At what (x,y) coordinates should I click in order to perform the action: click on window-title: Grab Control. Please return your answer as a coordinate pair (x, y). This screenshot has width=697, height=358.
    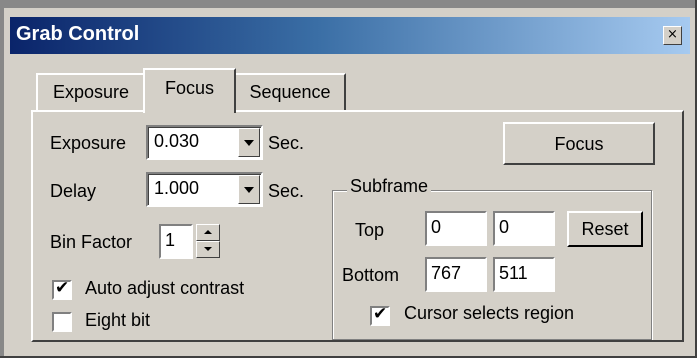
    Looking at the image, I should click on (78, 34).